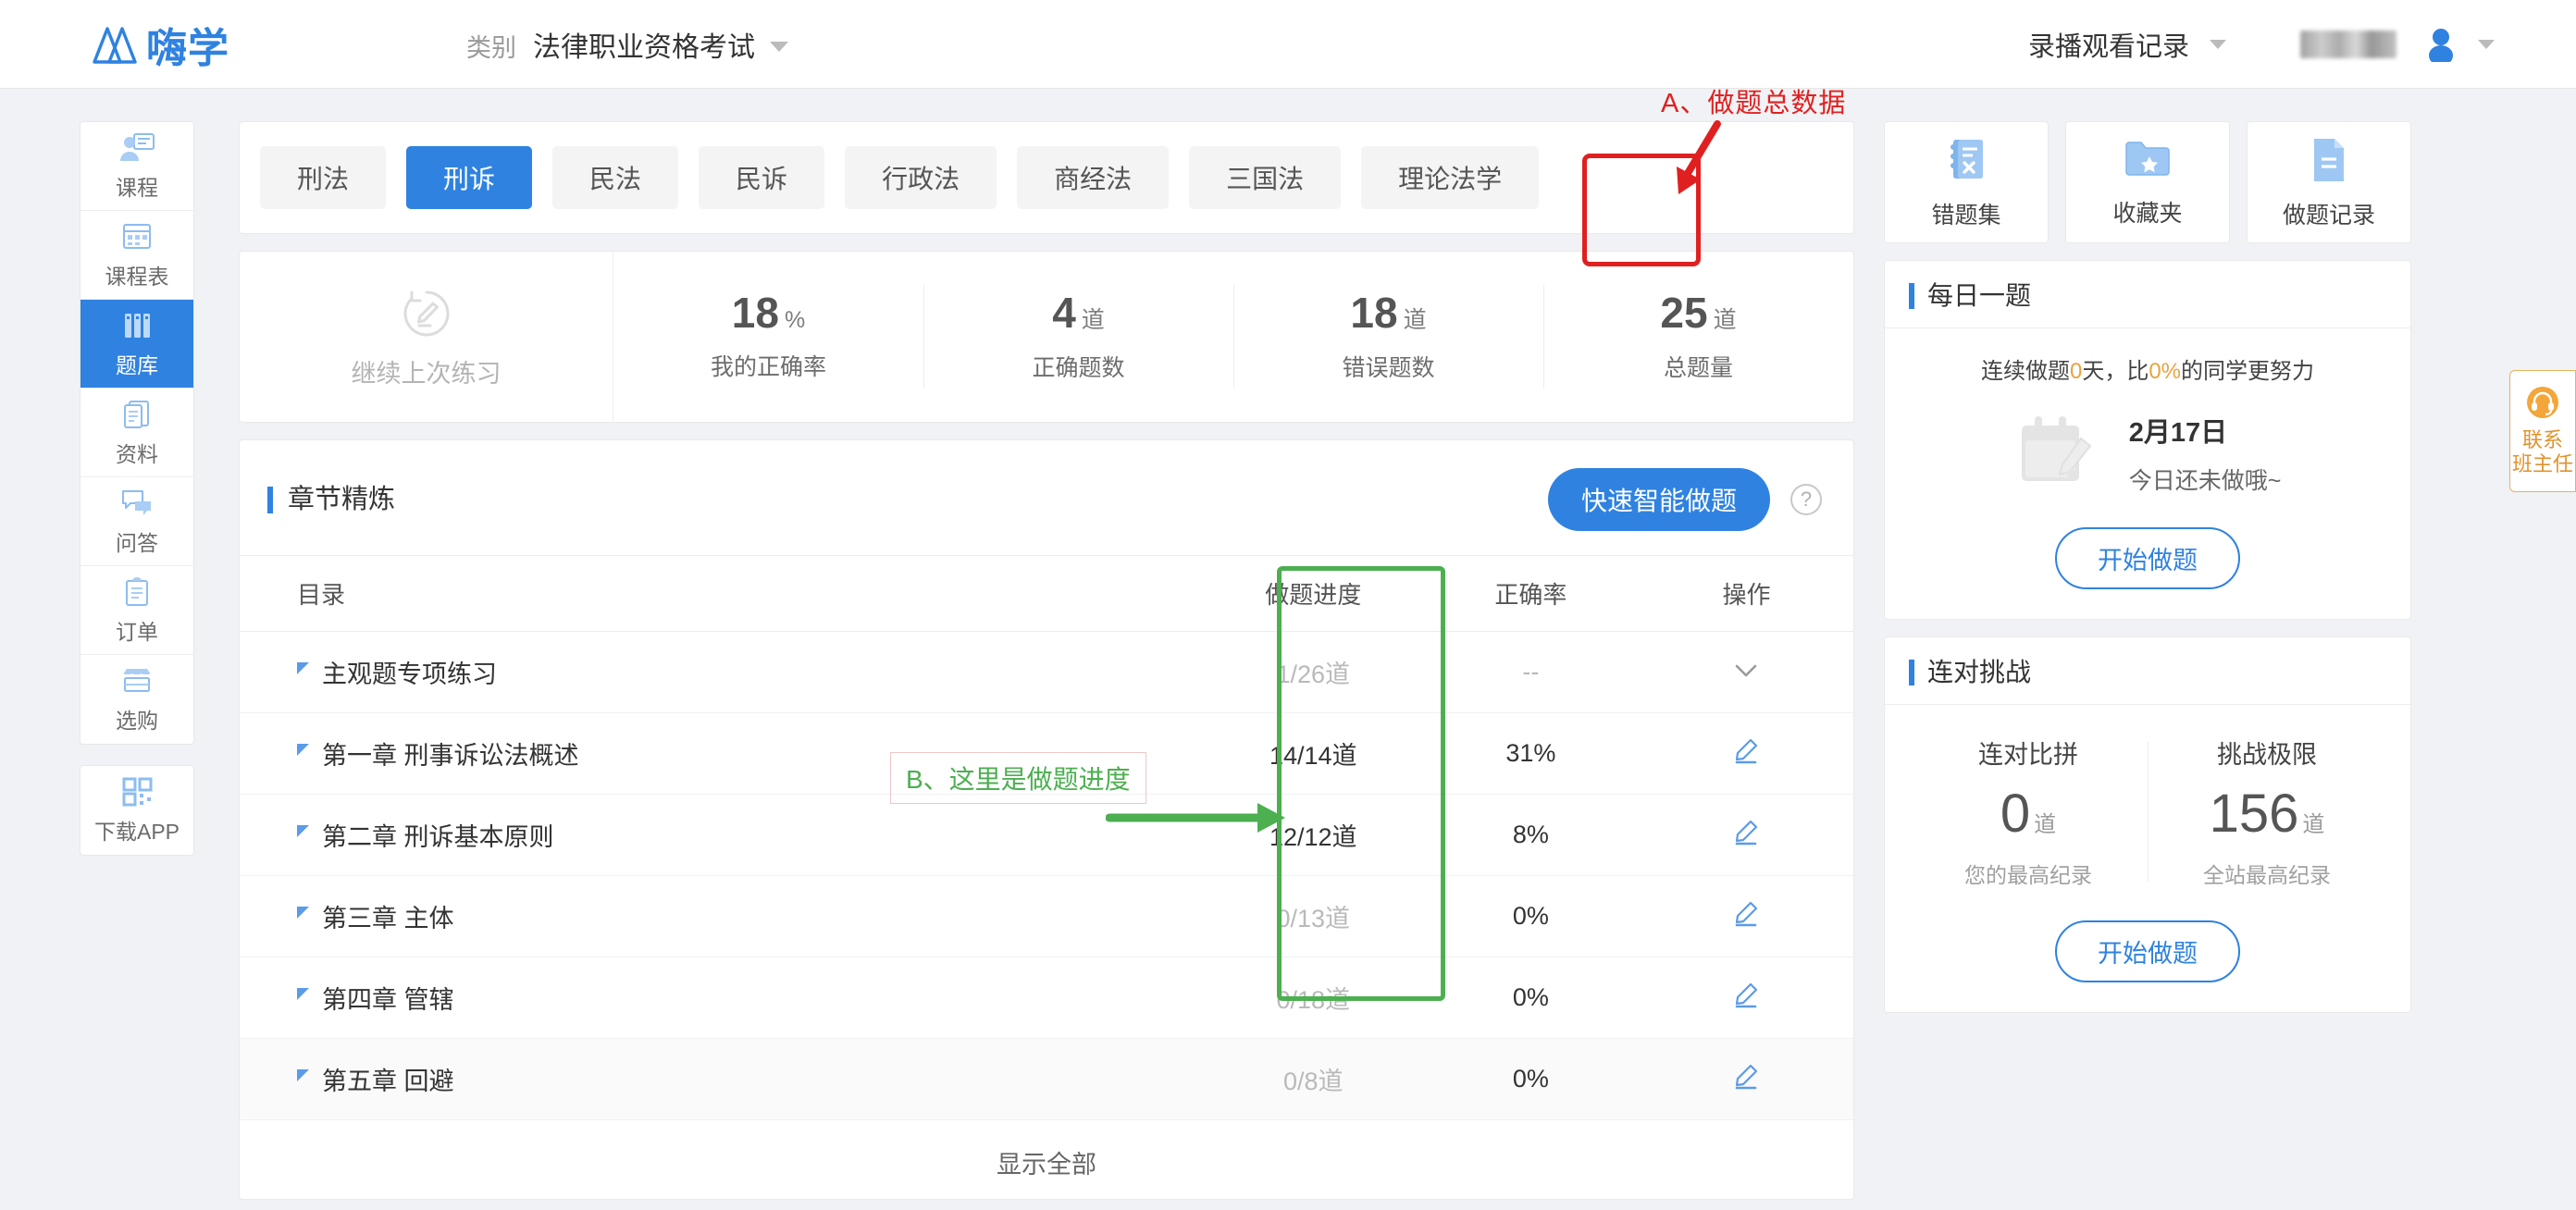  Describe the element at coordinates (921, 177) in the screenshot. I see `subject-tab-xingzhengfa: 行政法` at that location.